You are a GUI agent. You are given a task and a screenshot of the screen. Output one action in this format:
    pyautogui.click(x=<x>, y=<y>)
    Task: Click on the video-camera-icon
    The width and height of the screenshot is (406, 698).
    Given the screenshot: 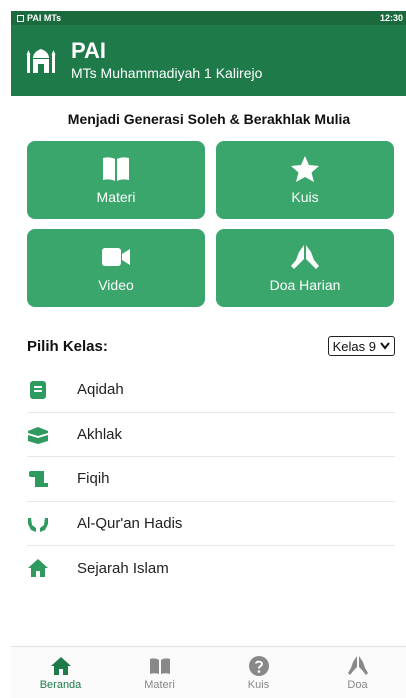 What is the action you would take?
    pyautogui.click(x=116, y=257)
    